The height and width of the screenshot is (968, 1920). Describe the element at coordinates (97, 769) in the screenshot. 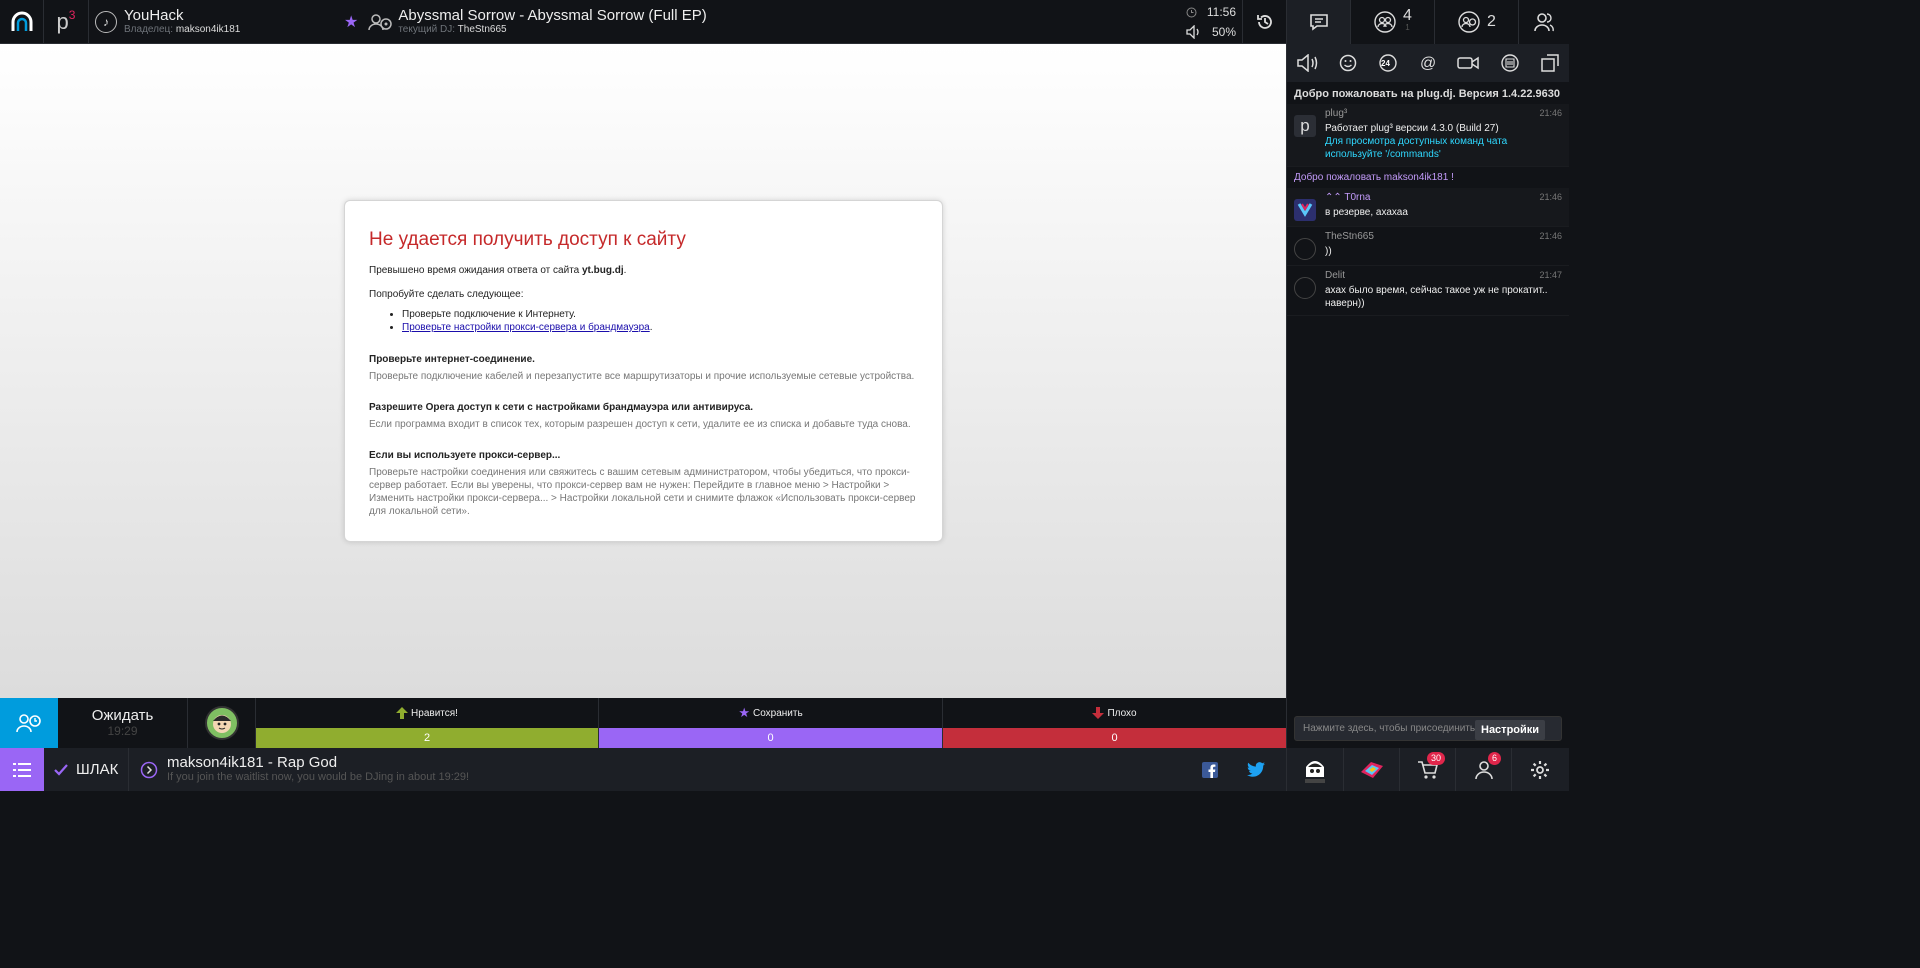

I see `playlist-name: ШЛАК` at that location.